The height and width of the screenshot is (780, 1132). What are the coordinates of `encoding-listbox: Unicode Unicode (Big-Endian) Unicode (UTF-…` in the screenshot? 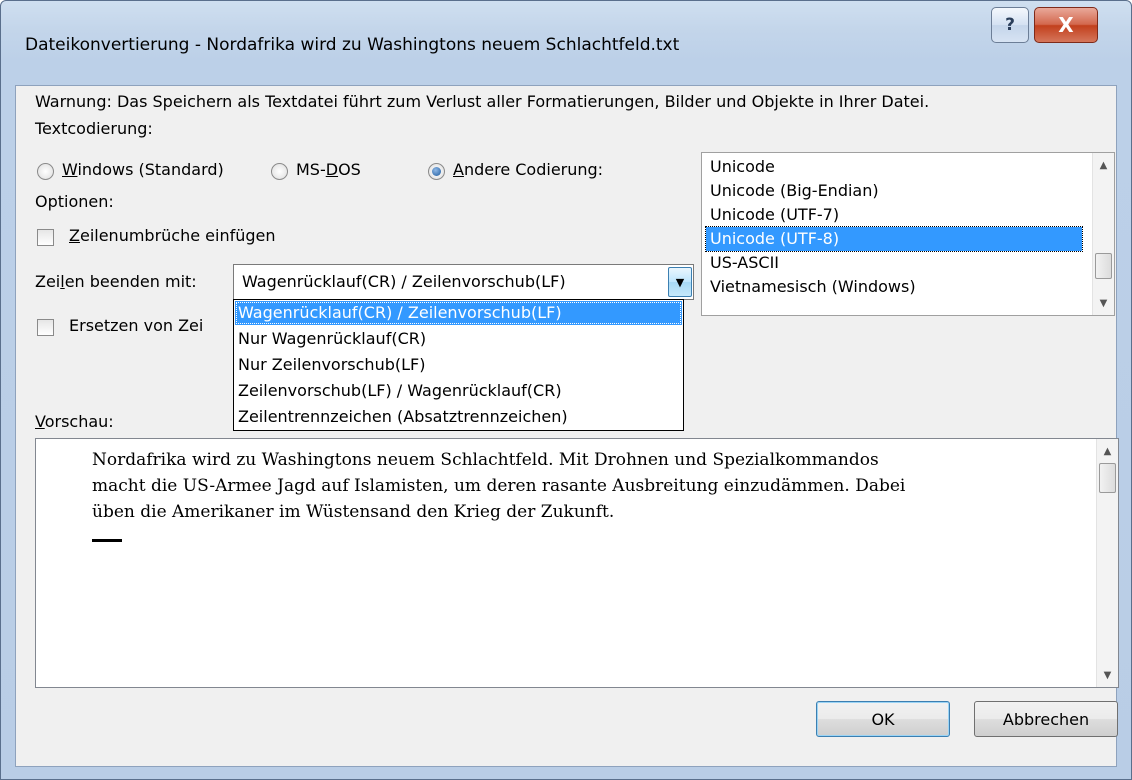 It's located at (908, 234).